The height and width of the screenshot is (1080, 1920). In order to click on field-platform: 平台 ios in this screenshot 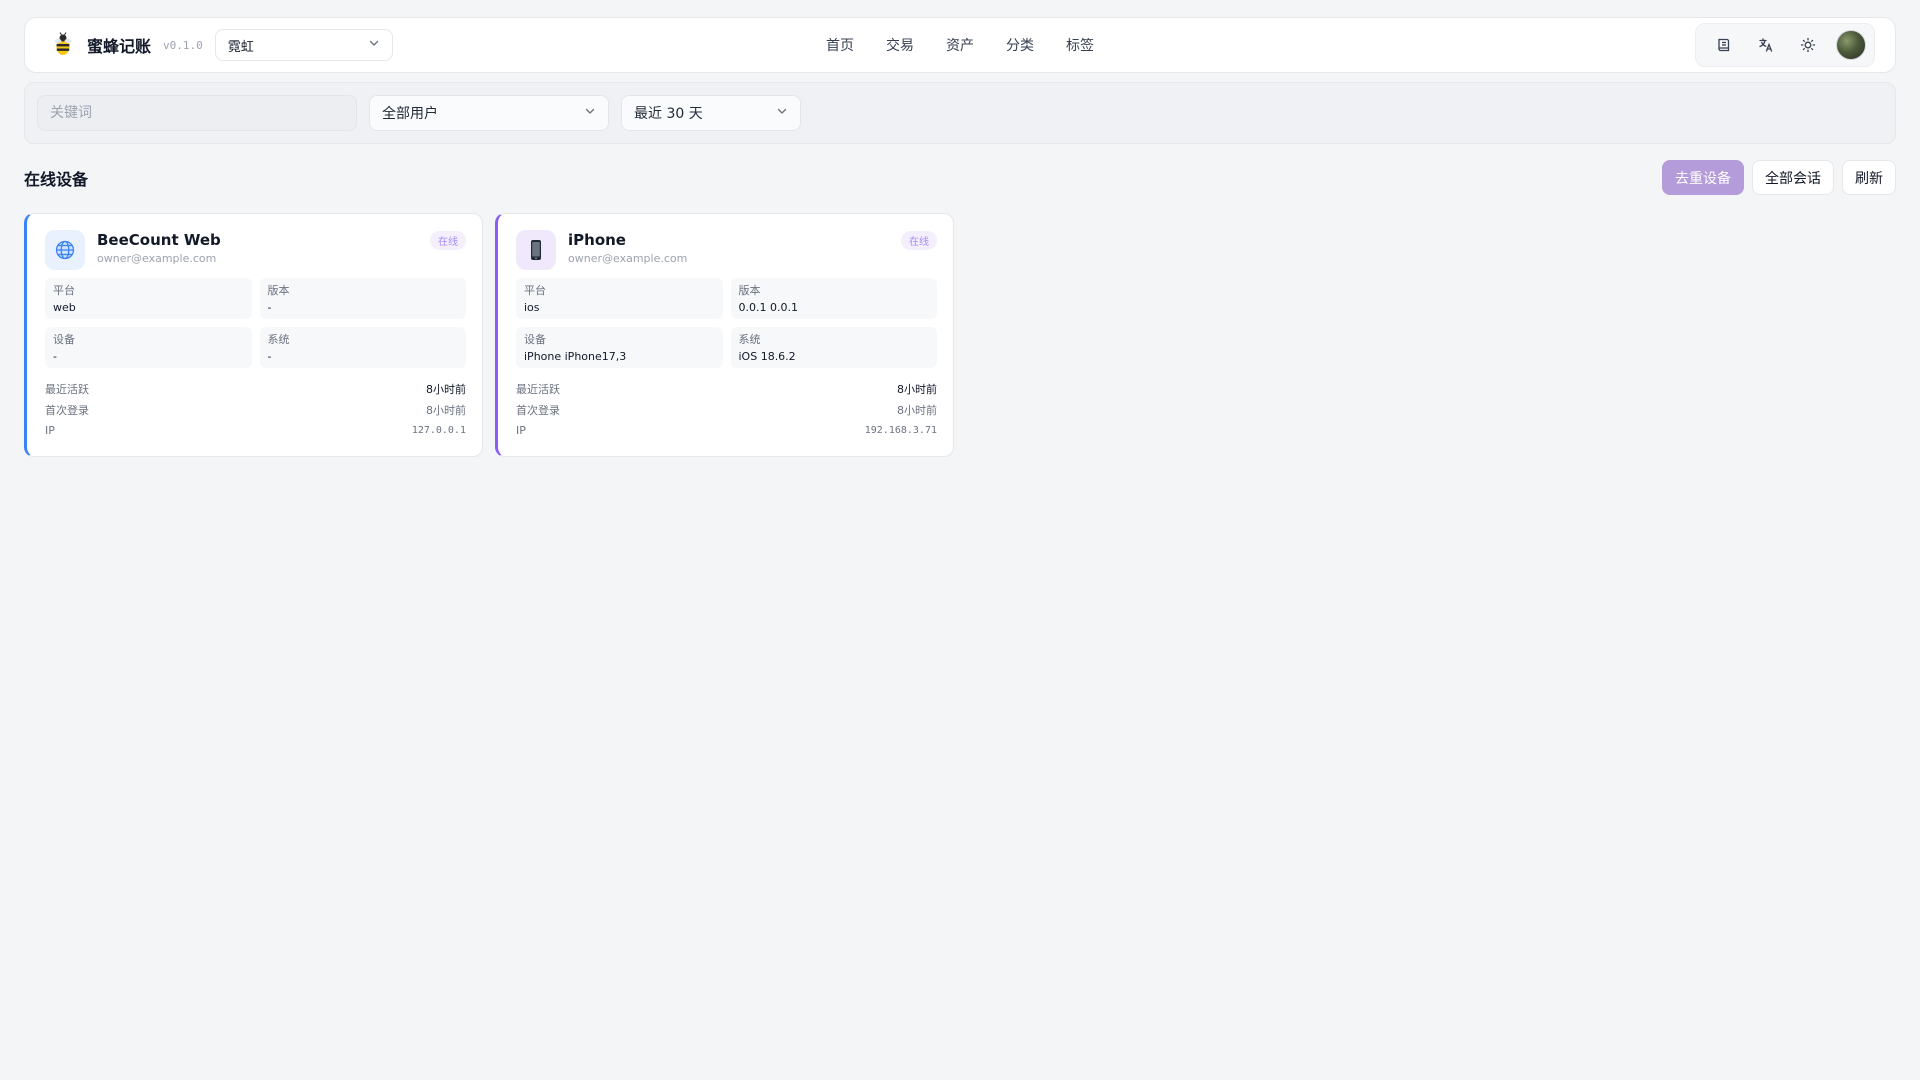, I will do `click(619, 298)`.